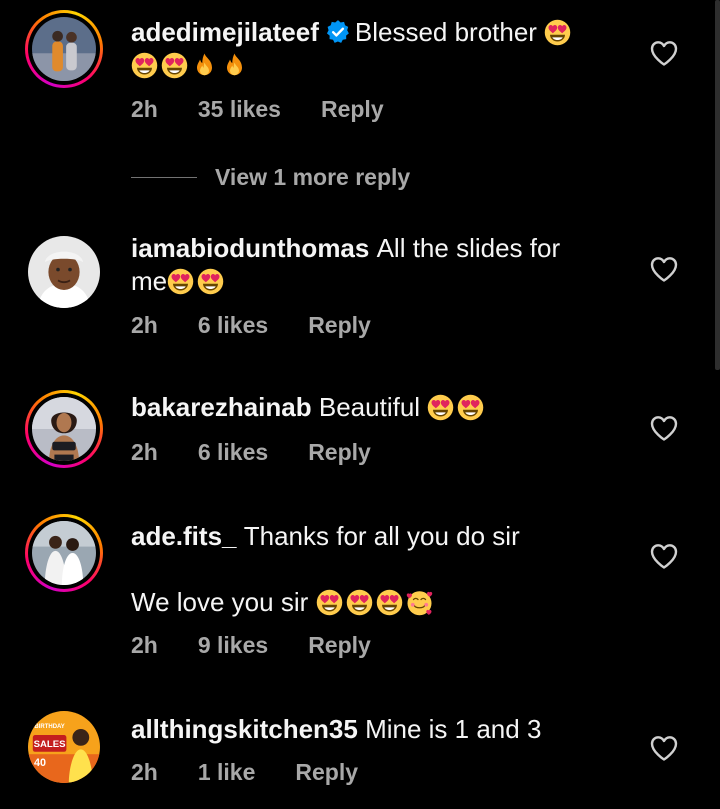 This screenshot has height=809, width=720. What do you see at coordinates (244, 729) in the screenshot?
I see `username: allthingskitchen35` at bounding box center [244, 729].